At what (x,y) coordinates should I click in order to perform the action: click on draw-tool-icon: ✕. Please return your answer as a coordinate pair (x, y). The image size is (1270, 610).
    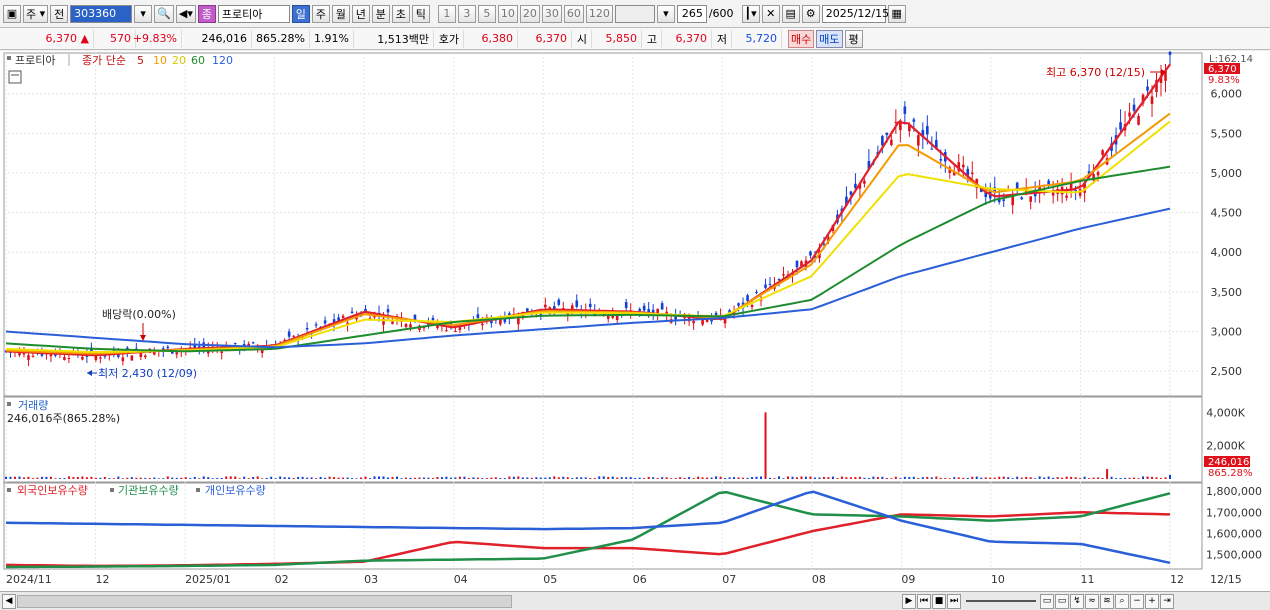
    Looking at the image, I should click on (770, 13).